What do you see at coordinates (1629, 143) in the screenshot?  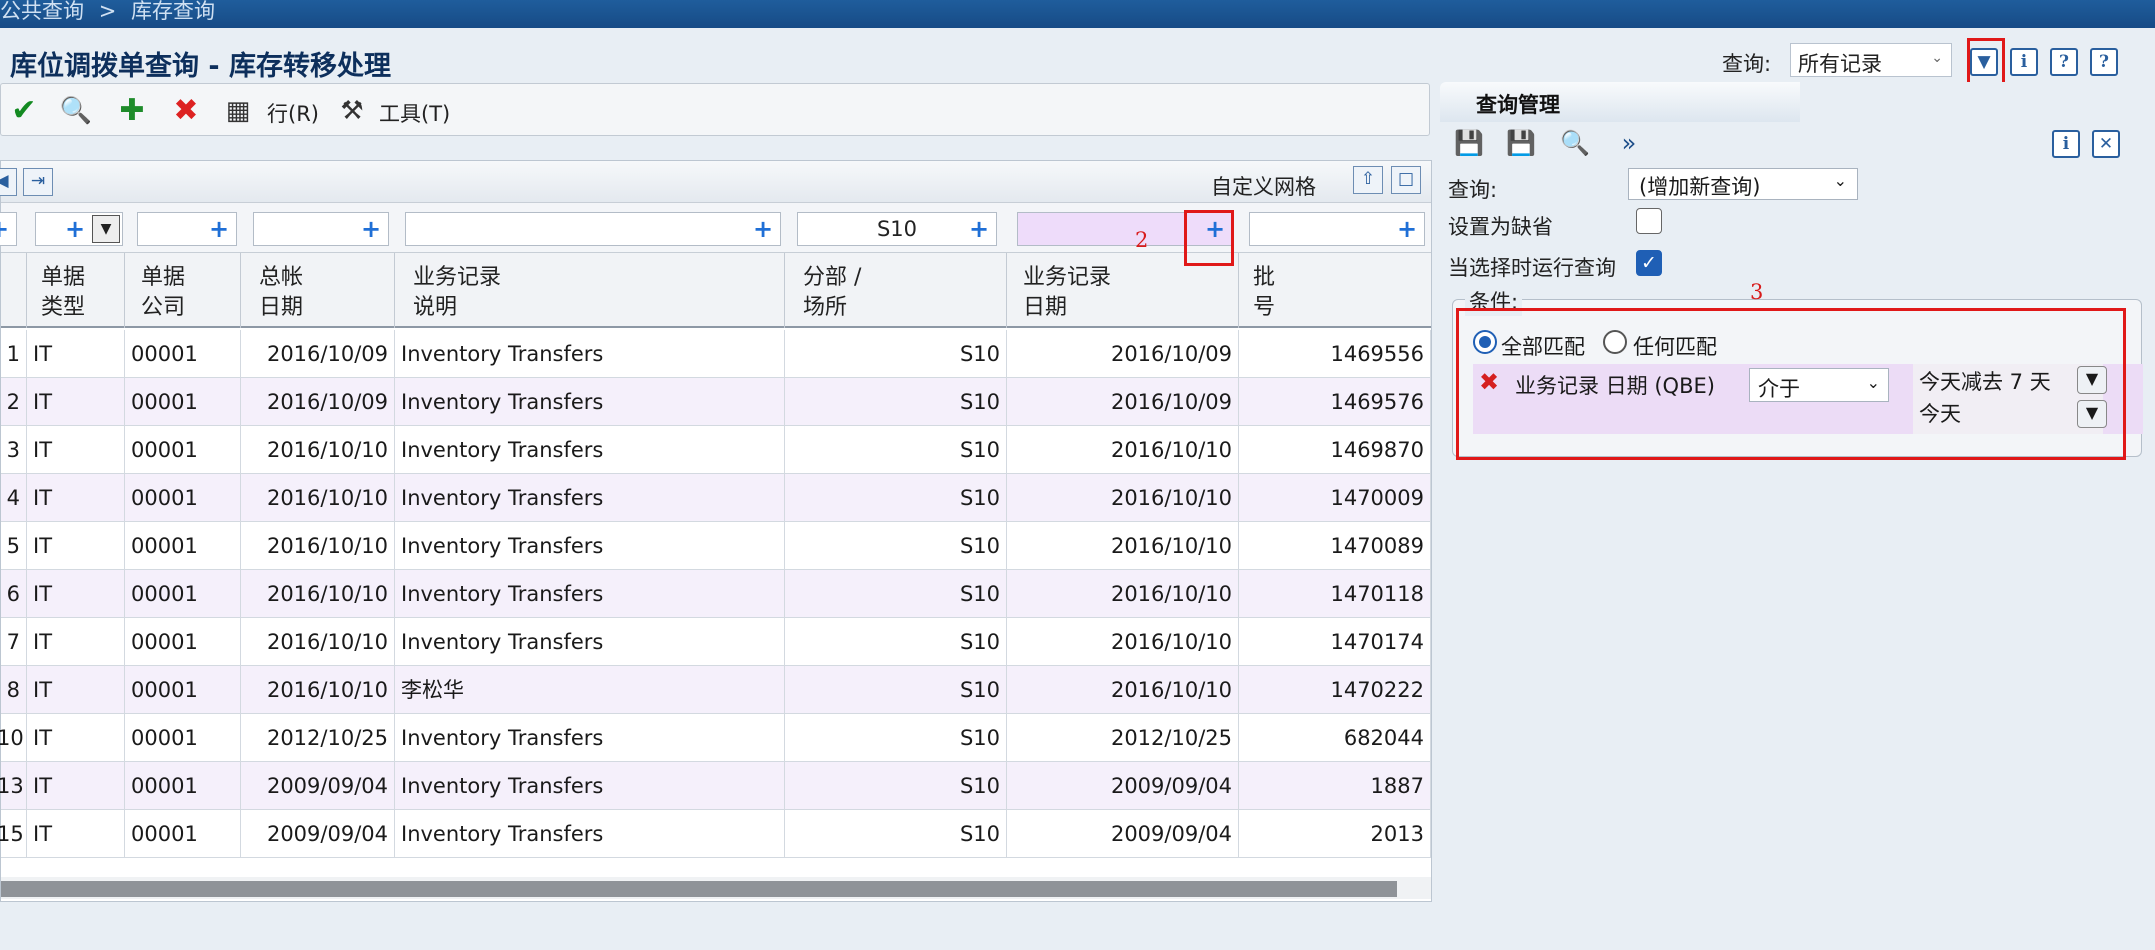 I see `publish-icon: »` at bounding box center [1629, 143].